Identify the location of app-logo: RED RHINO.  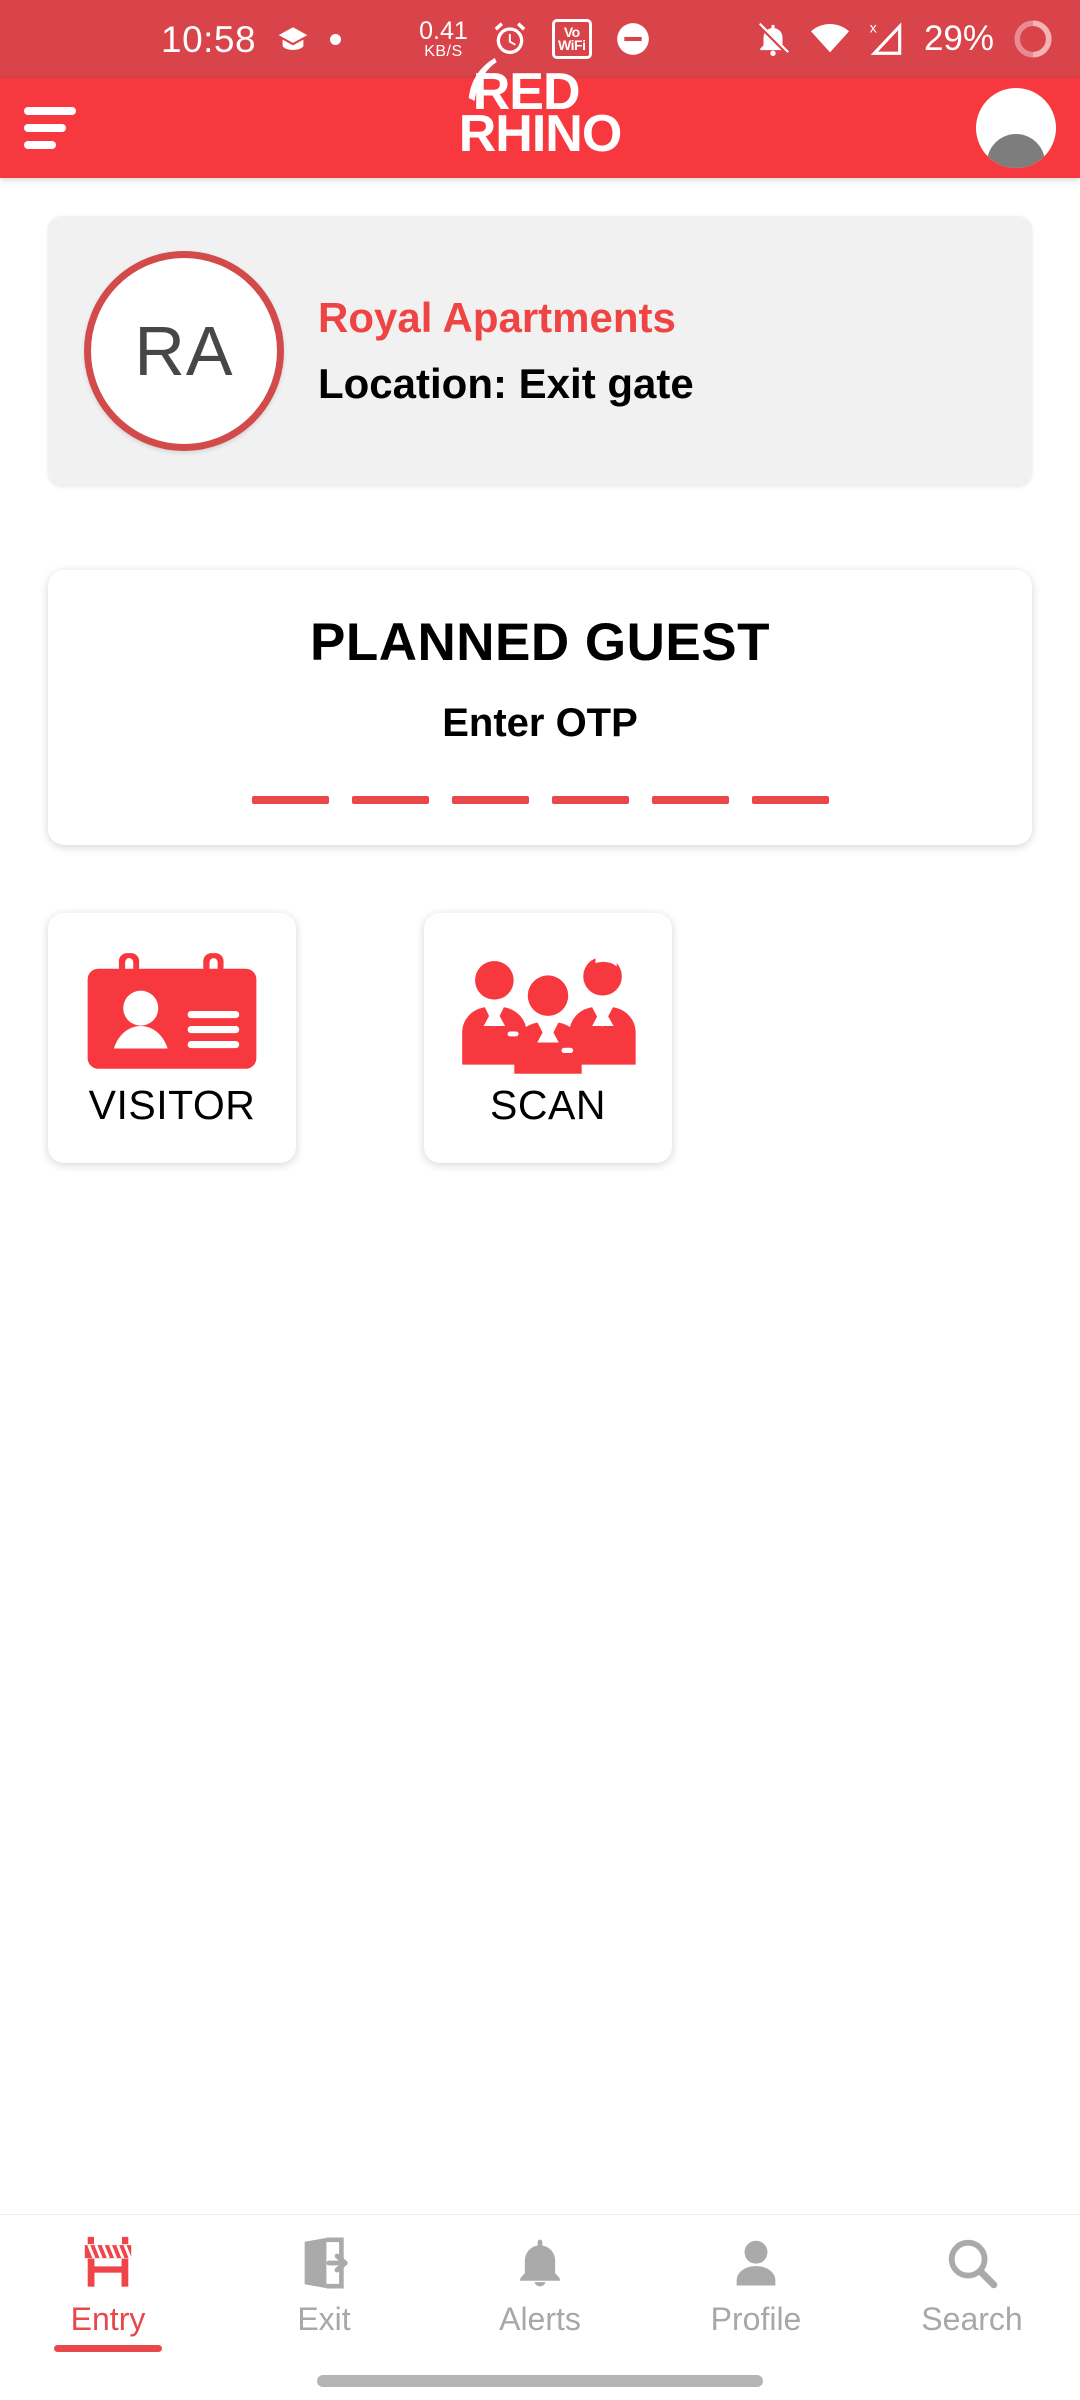
(540, 110).